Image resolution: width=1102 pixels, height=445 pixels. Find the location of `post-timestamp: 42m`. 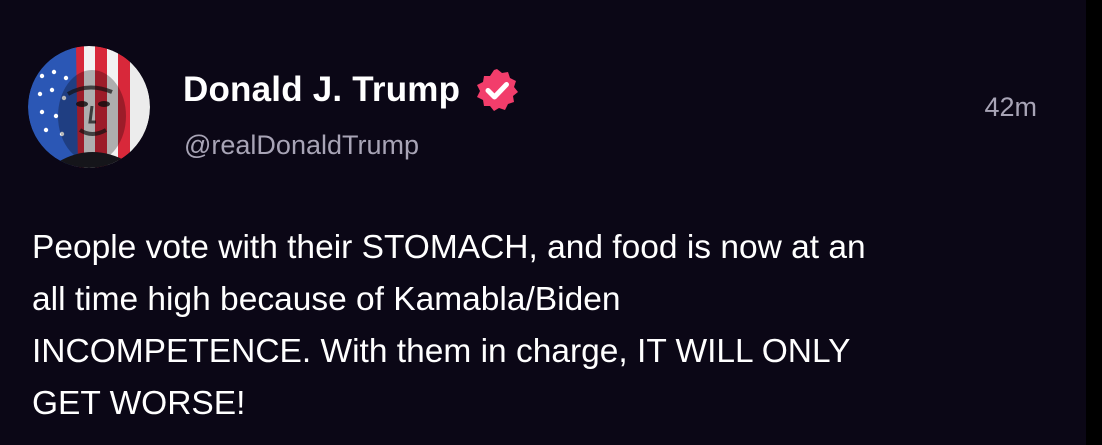

post-timestamp: 42m is located at coordinates (1010, 107).